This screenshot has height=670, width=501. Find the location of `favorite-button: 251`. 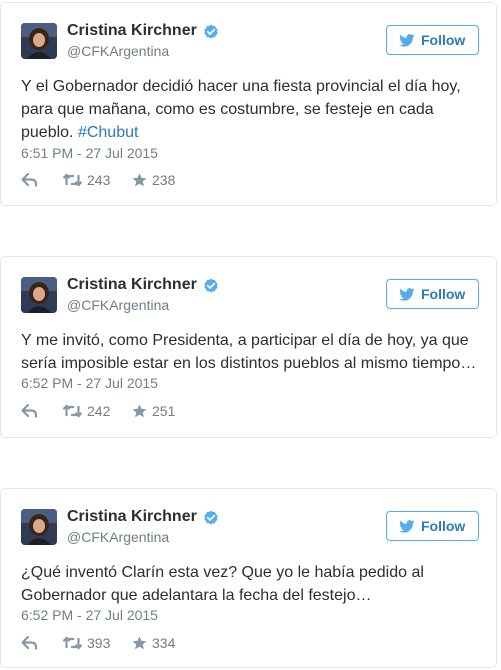

favorite-button: 251 is located at coordinates (153, 411).